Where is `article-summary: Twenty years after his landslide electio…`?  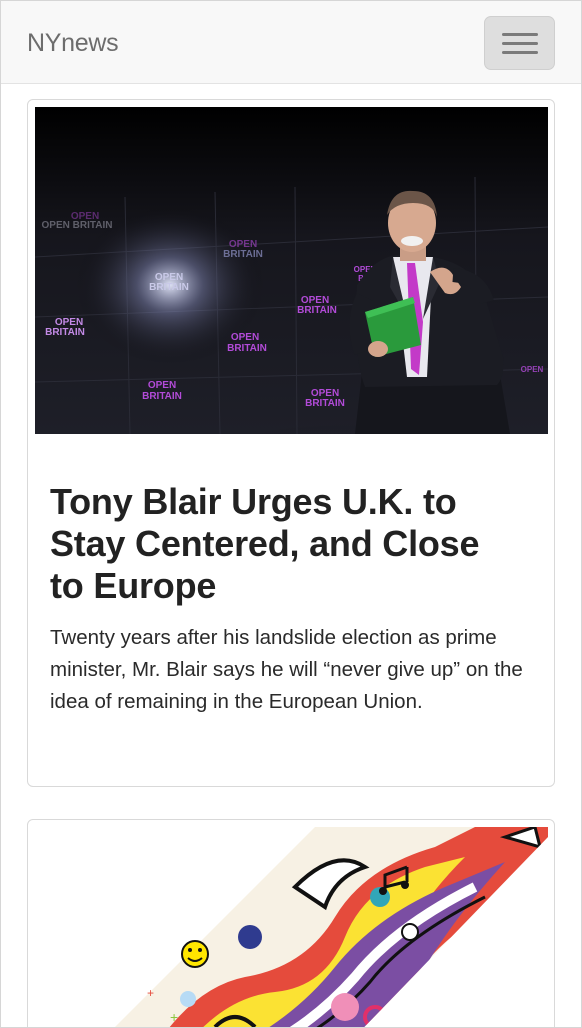 article-summary: Twenty years after his landslide electio… is located at coordinates (286, 669).